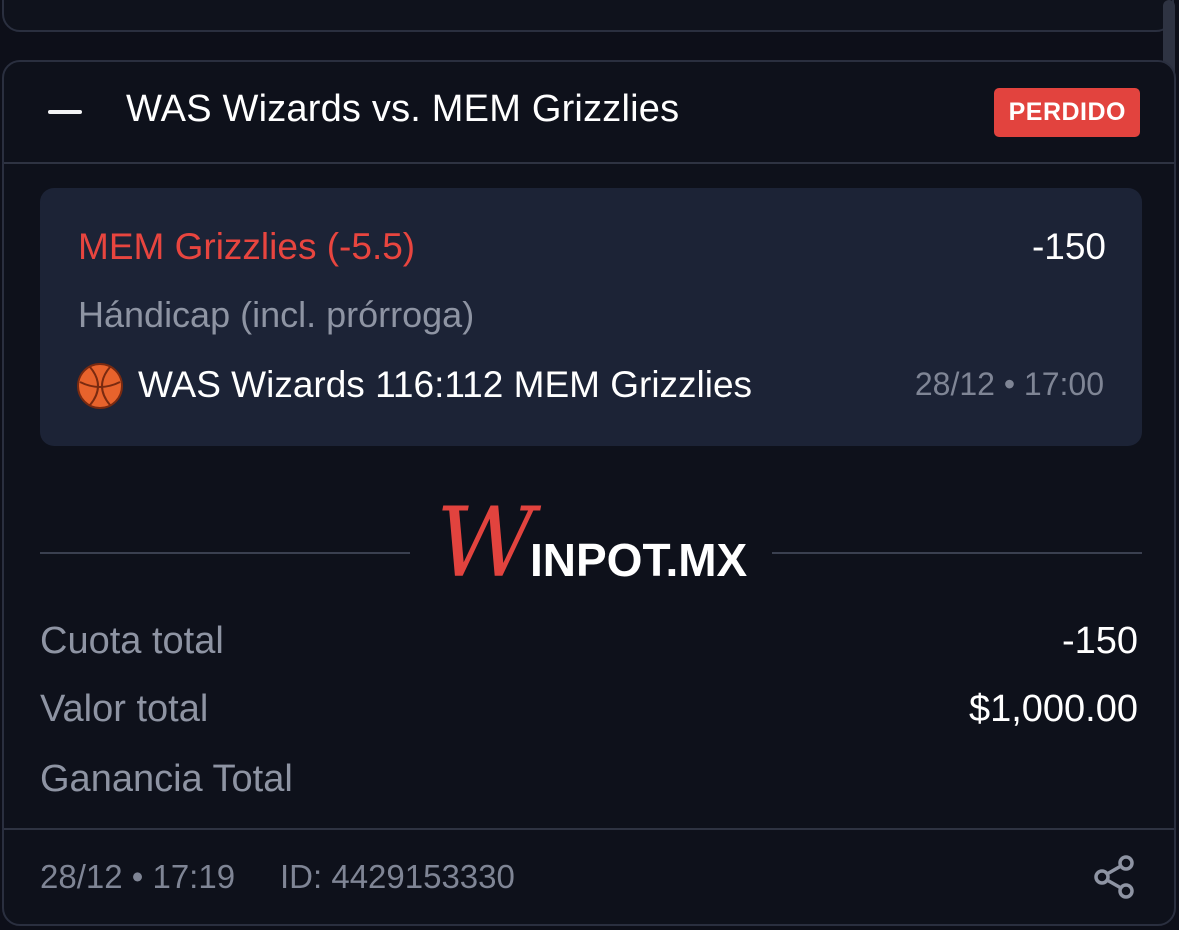  I want to click on status-badge: PERDIDO, so click(1066, 112).